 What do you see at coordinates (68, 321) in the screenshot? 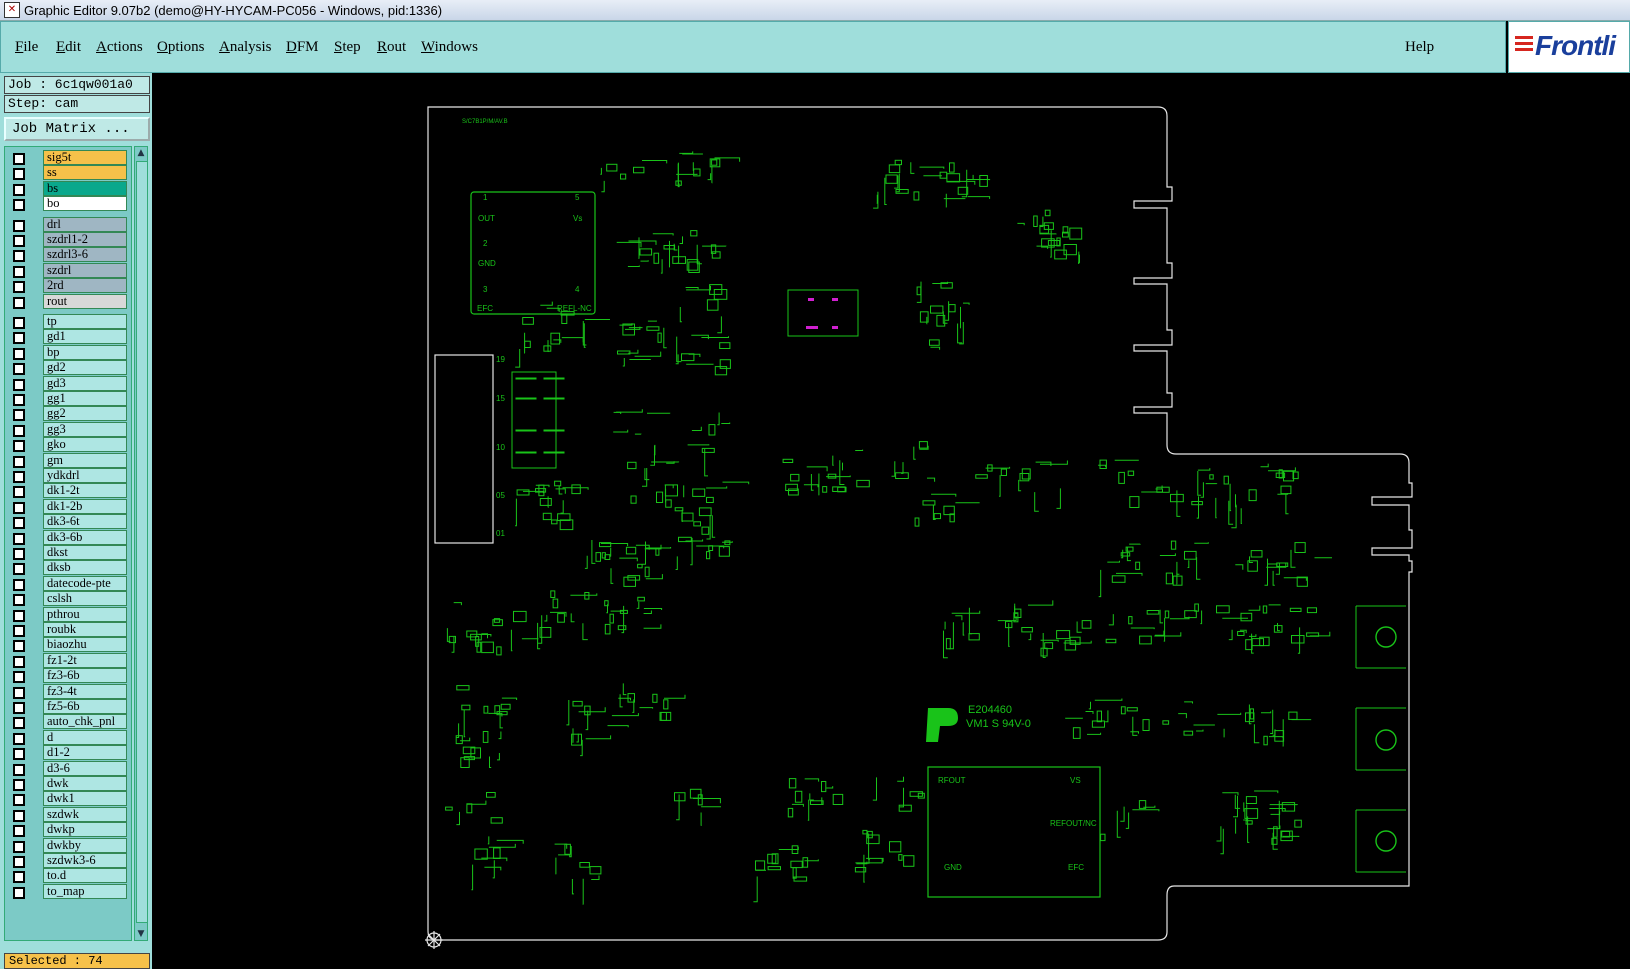
I see `layer-row-tp: tp` at bounding box center [68, 321].